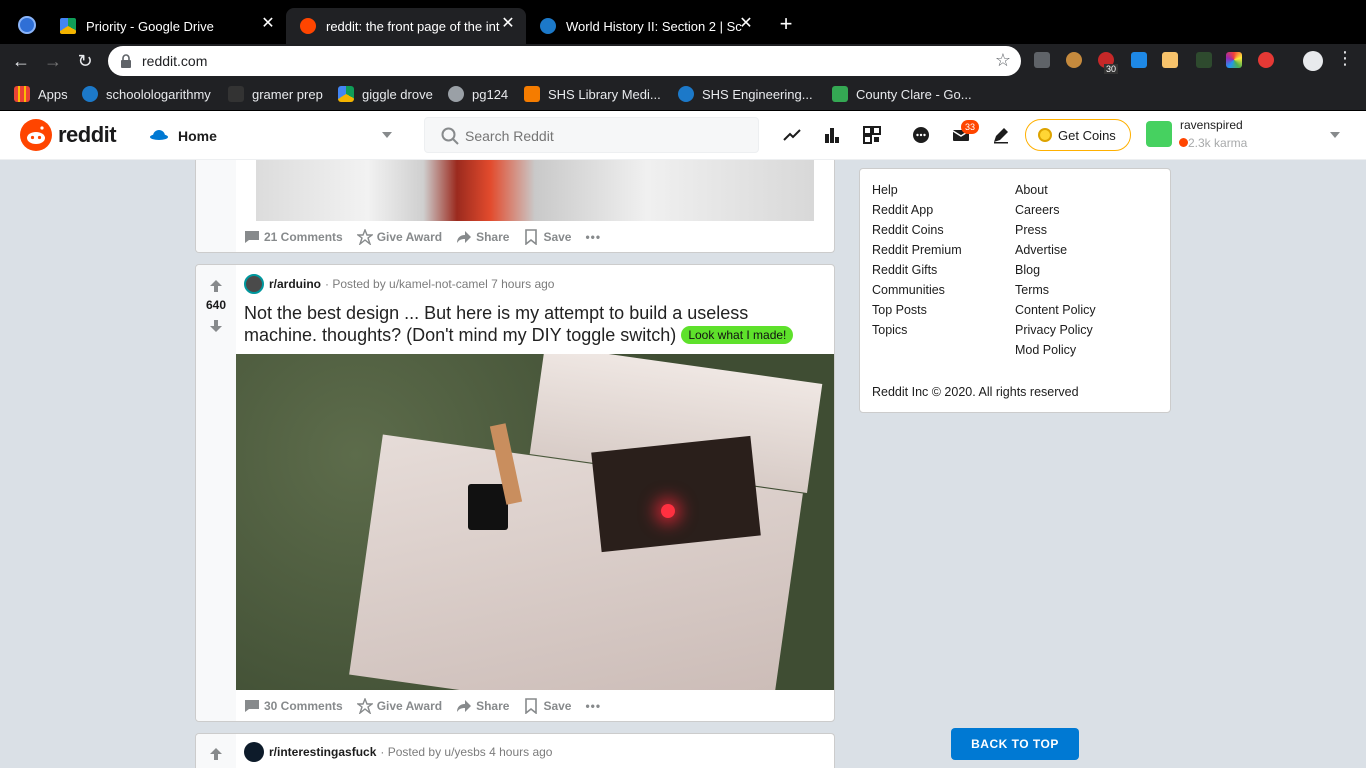  I want to click on box-extension-icon, so click(1170, 60).